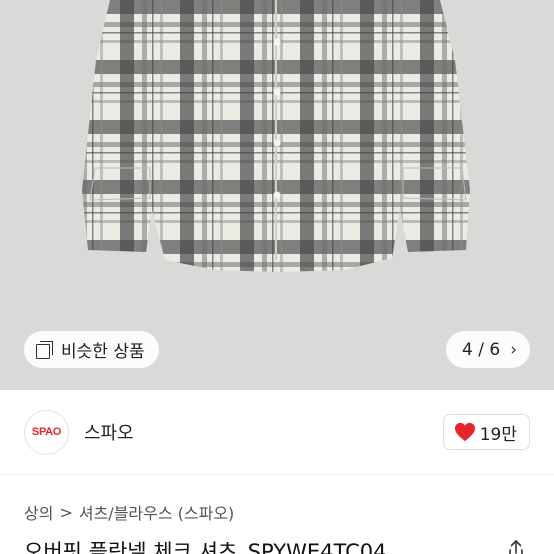 The image size is (554, 554). What do you see at coordinates (103, 352) in the screenshot?
I see `similar-products-label: 비슷한 상품` at bounding box center [103, 352].